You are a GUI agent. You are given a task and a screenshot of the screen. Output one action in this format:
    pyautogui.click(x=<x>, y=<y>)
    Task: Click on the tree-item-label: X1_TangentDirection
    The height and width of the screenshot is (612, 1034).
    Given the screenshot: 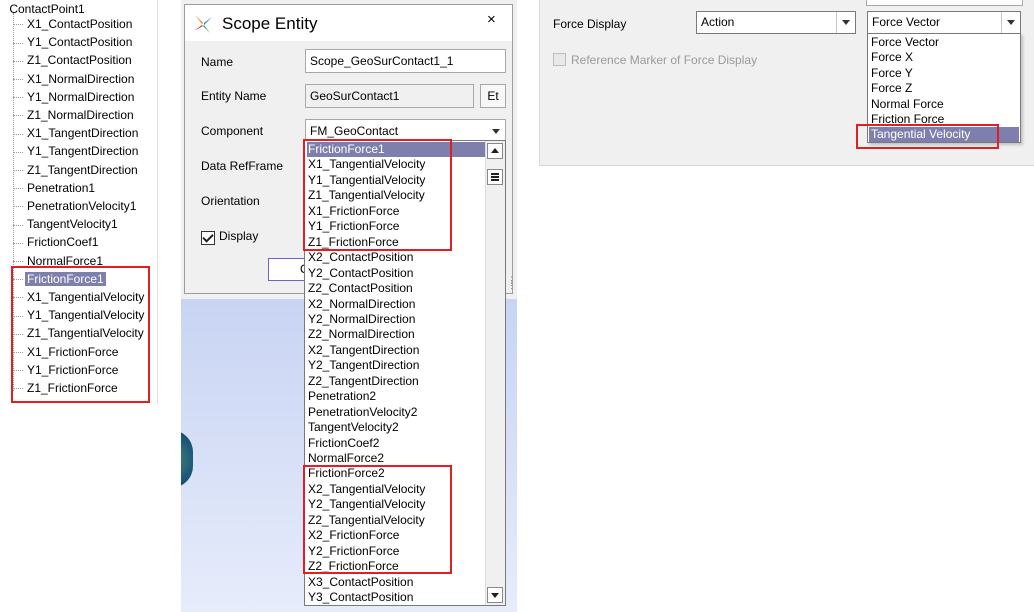 What is the action you would take?
    pyautogui.click(x=83, y=133)
    